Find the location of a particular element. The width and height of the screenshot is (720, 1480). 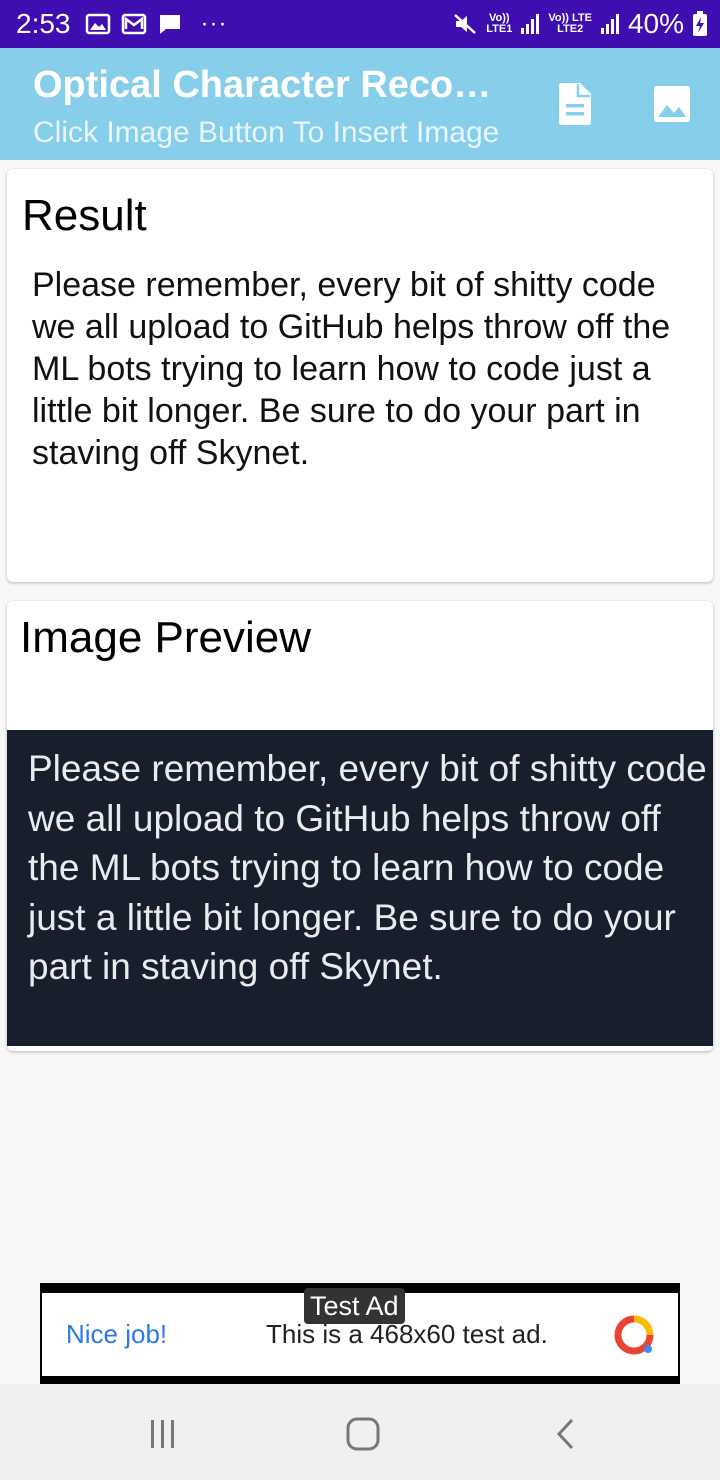

home-button is located at coordinates (363, 1434).